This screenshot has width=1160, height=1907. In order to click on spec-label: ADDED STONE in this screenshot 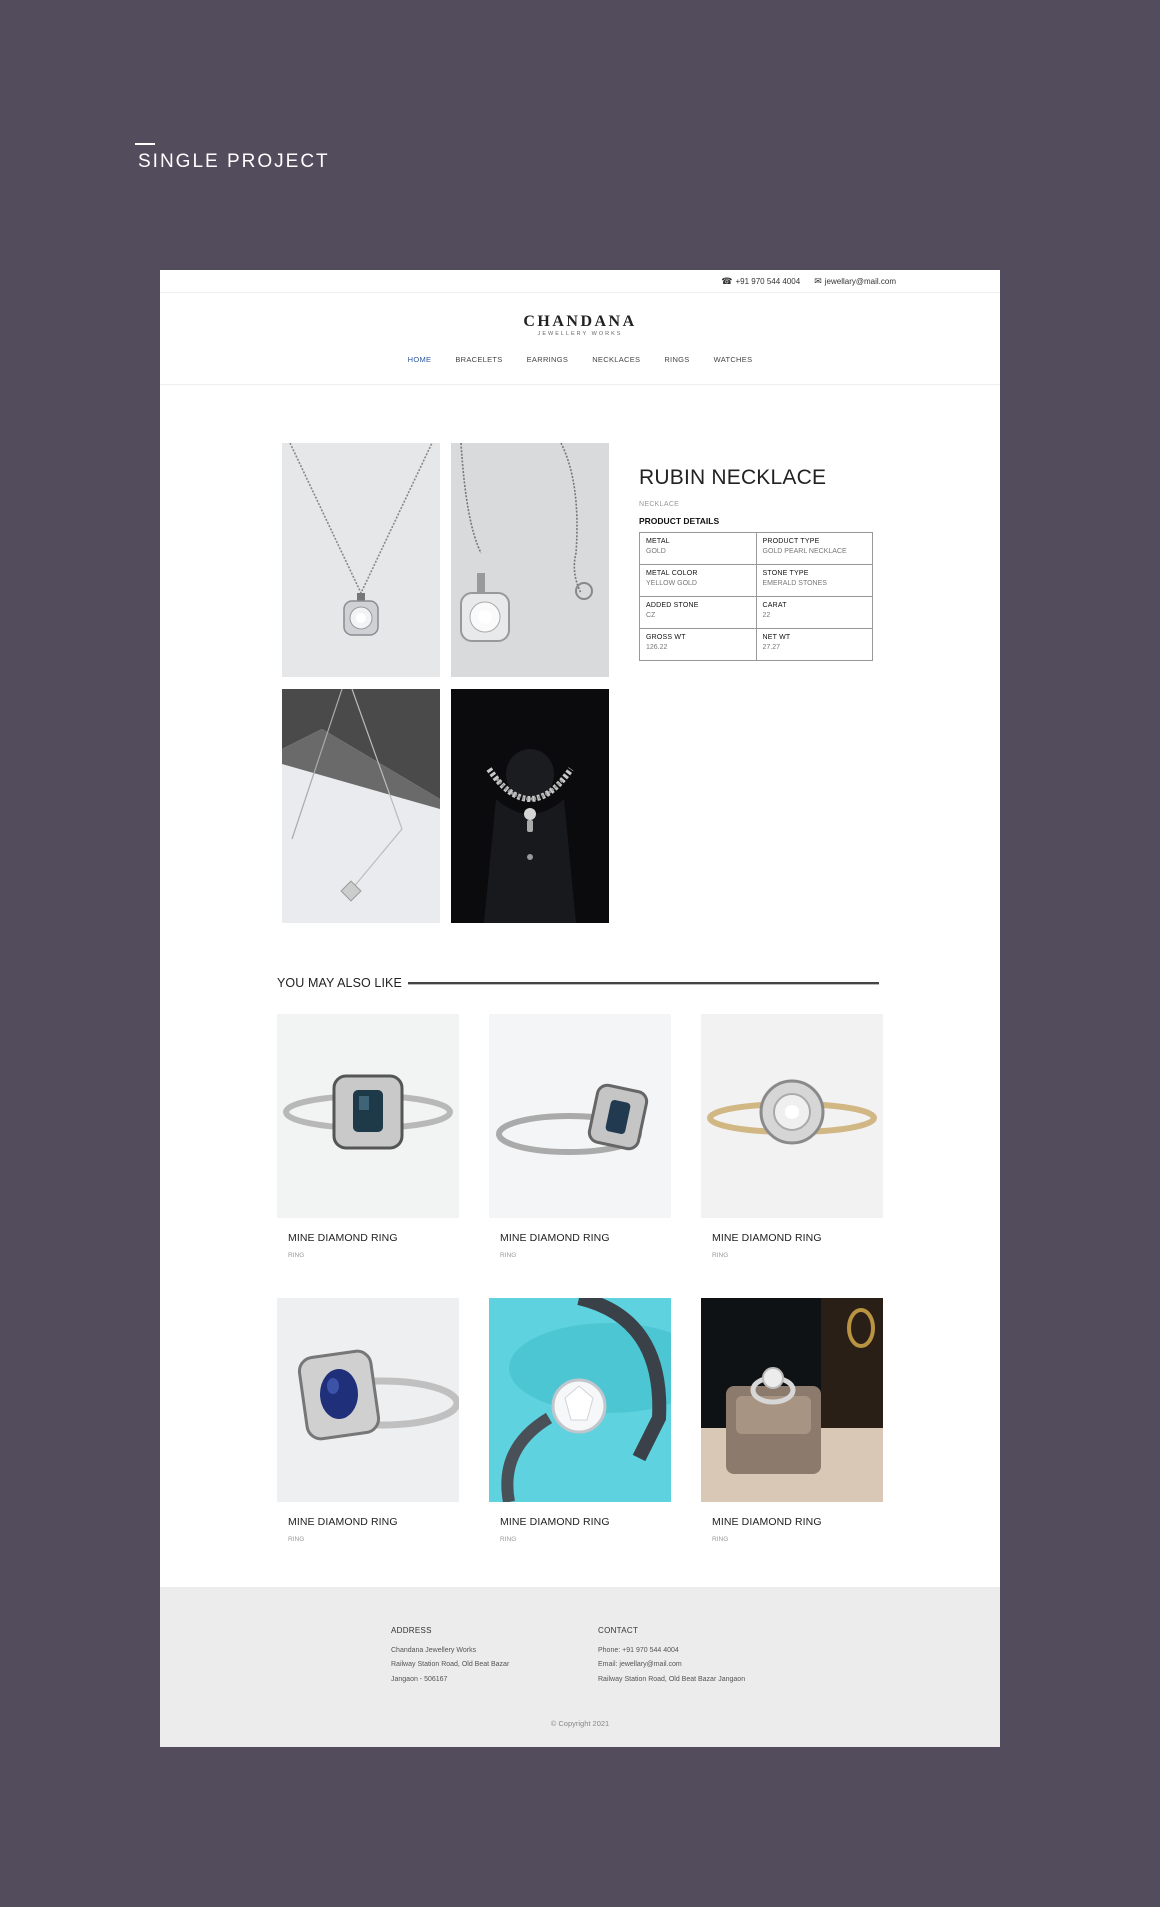, I will do `click(672, 605)`.